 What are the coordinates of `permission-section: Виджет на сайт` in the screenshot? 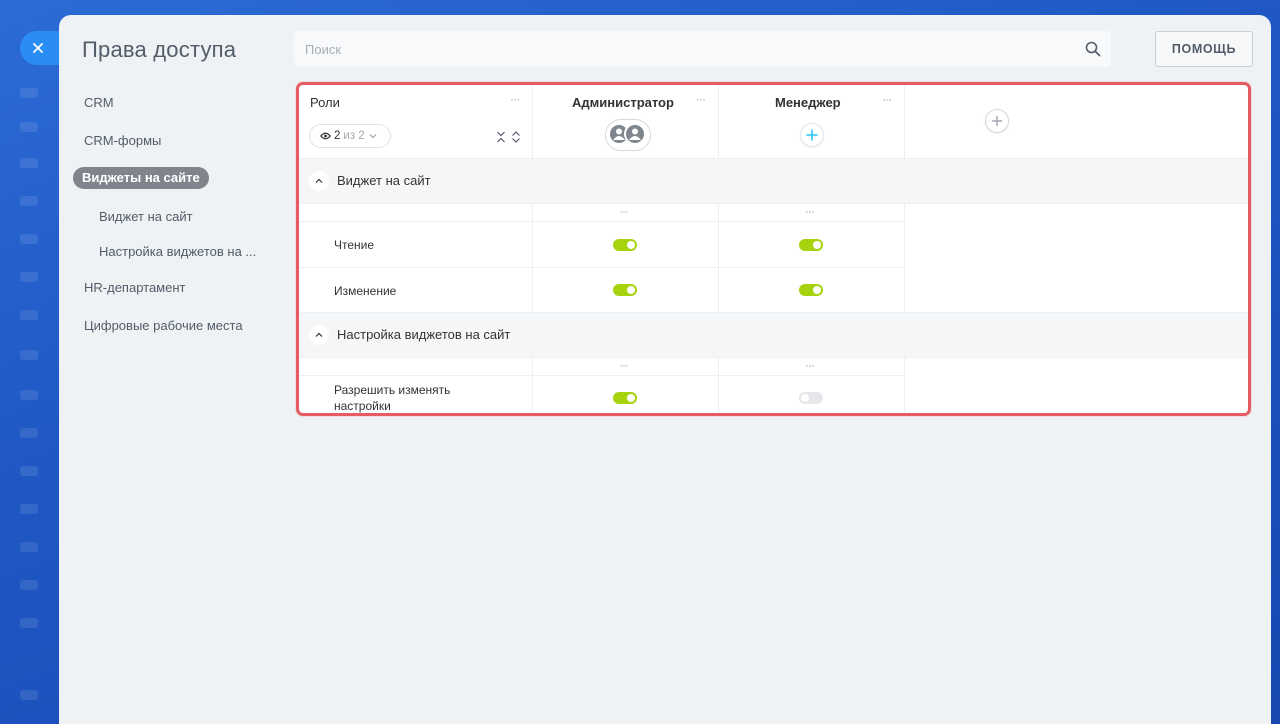 It's located at (773, 181).